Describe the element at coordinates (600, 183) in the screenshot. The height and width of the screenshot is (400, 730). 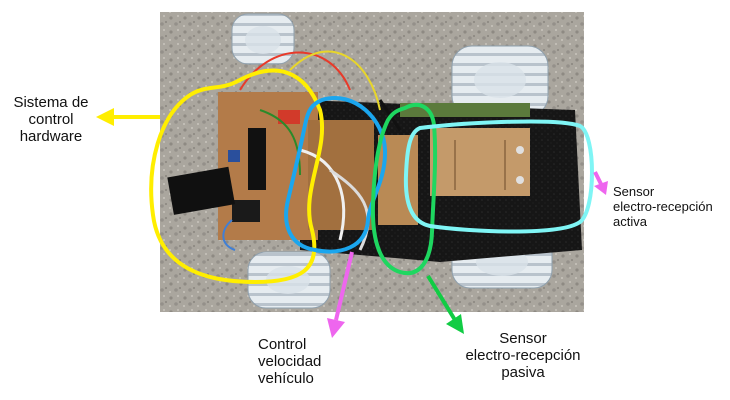
I see `arrow-active` at that location.